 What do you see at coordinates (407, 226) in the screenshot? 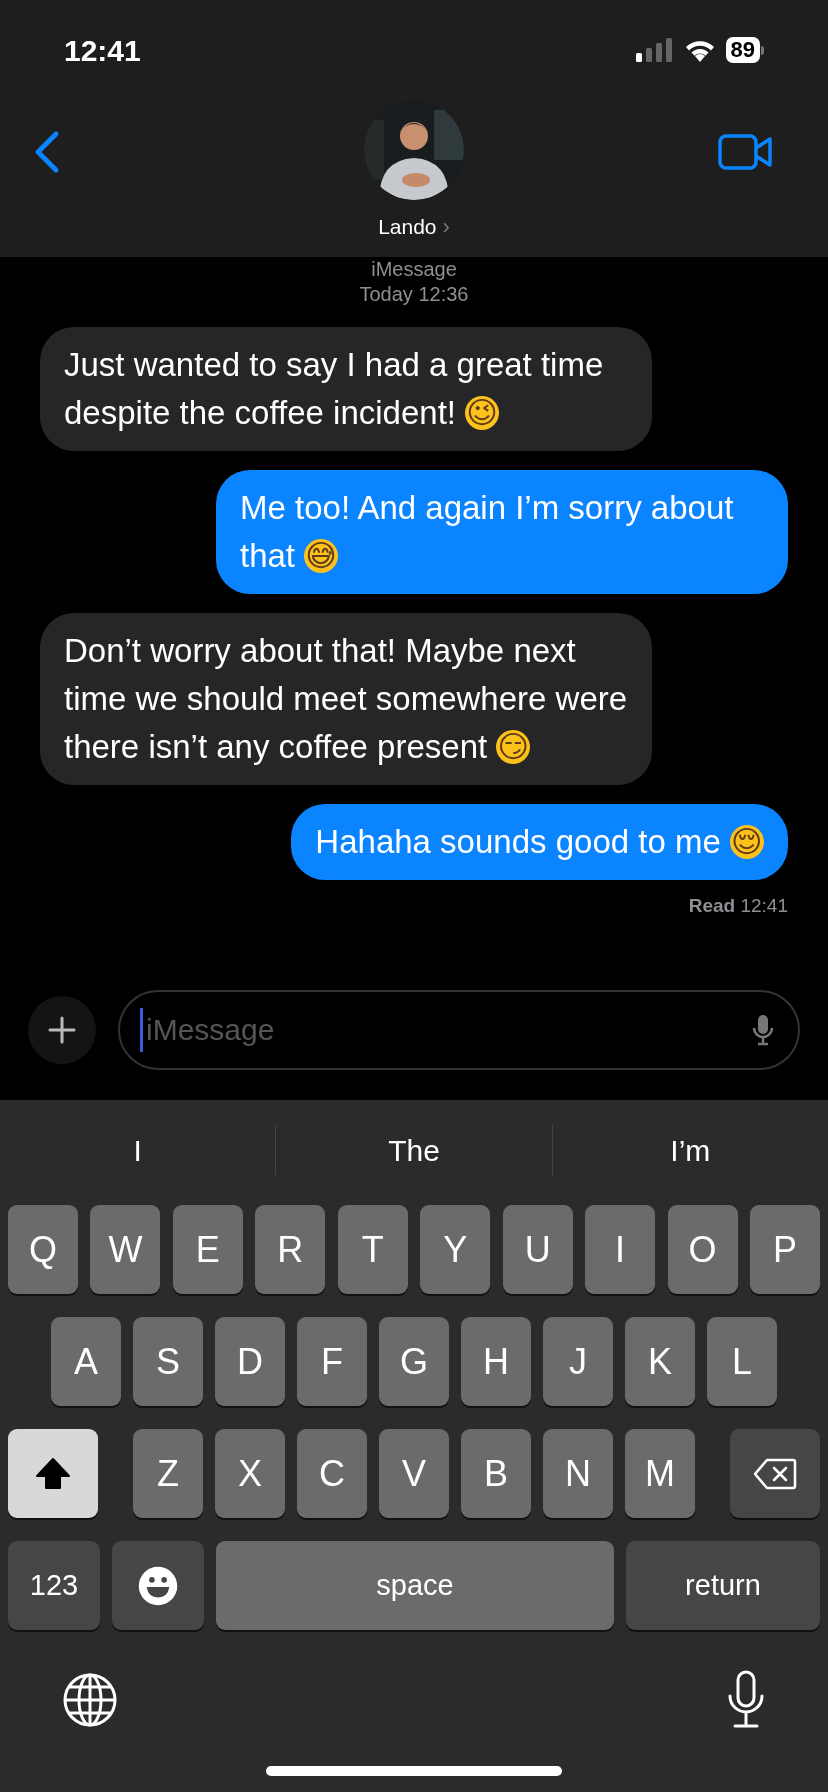
I see `contact-name: Lando` at bounding box center [407, 226].